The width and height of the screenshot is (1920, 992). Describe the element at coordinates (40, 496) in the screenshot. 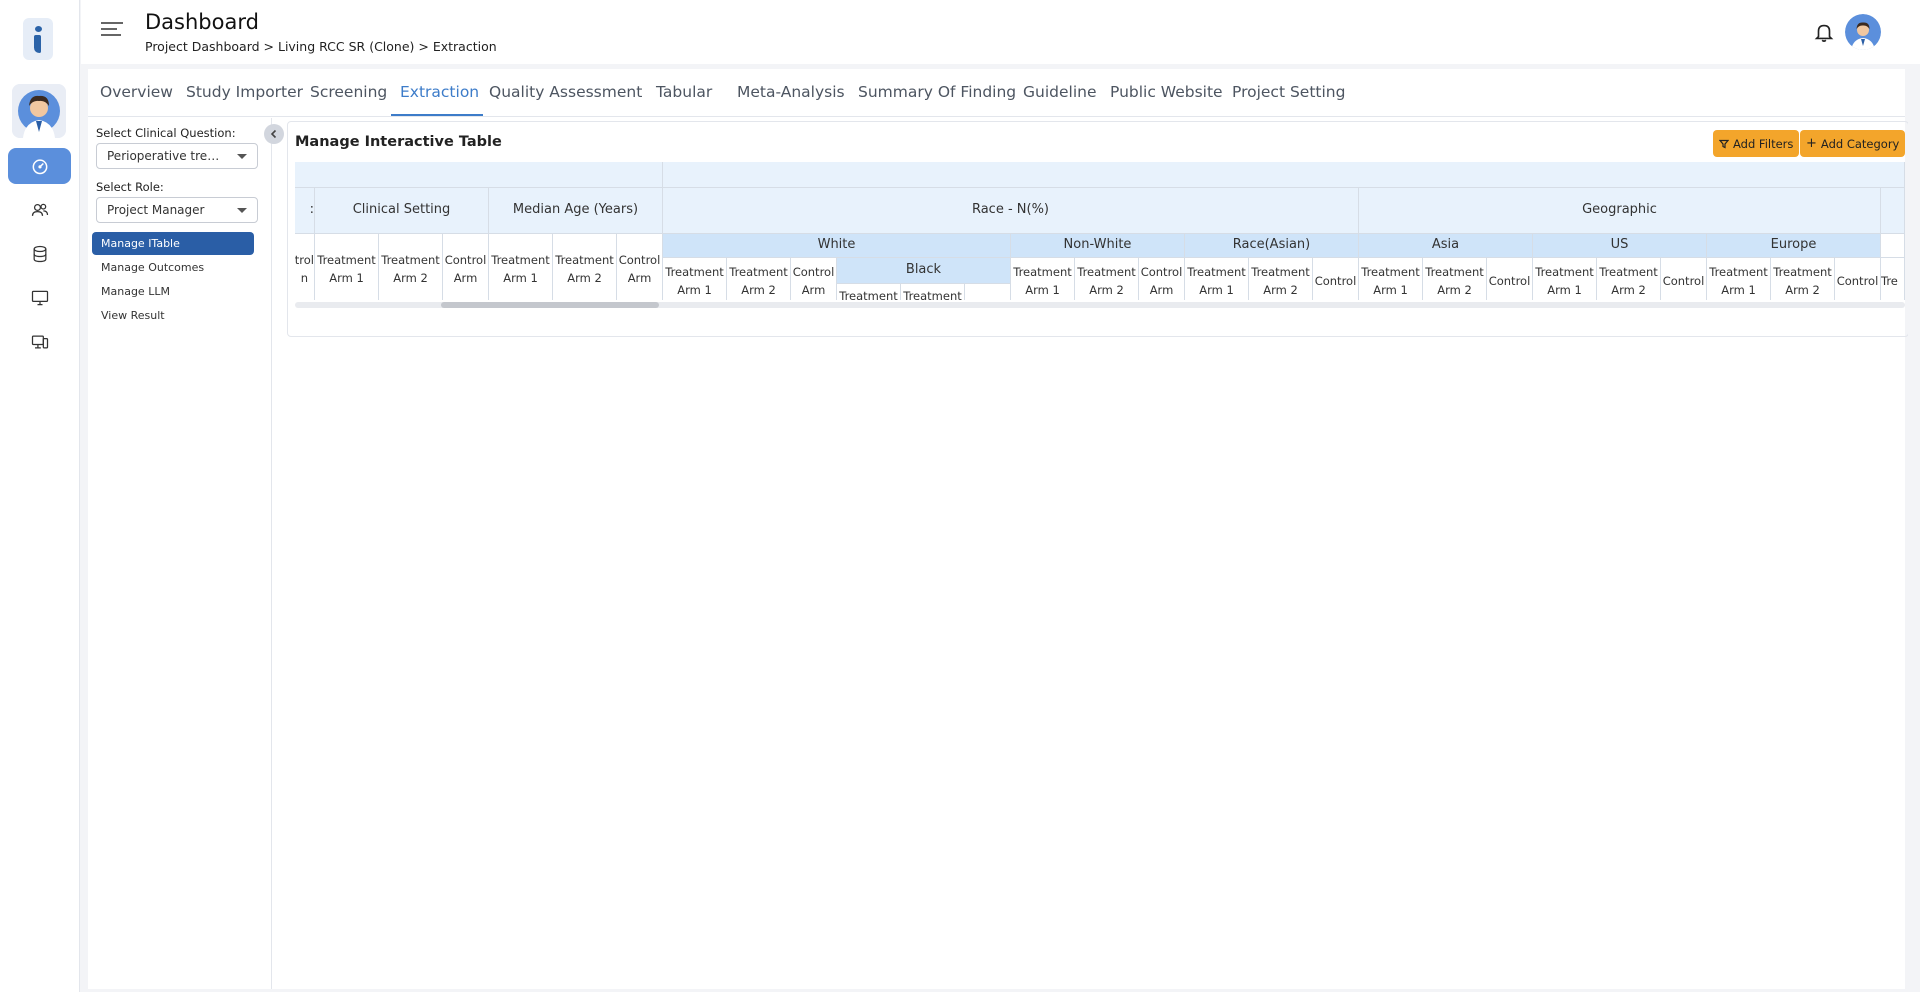

I see `left-rail` at that location.